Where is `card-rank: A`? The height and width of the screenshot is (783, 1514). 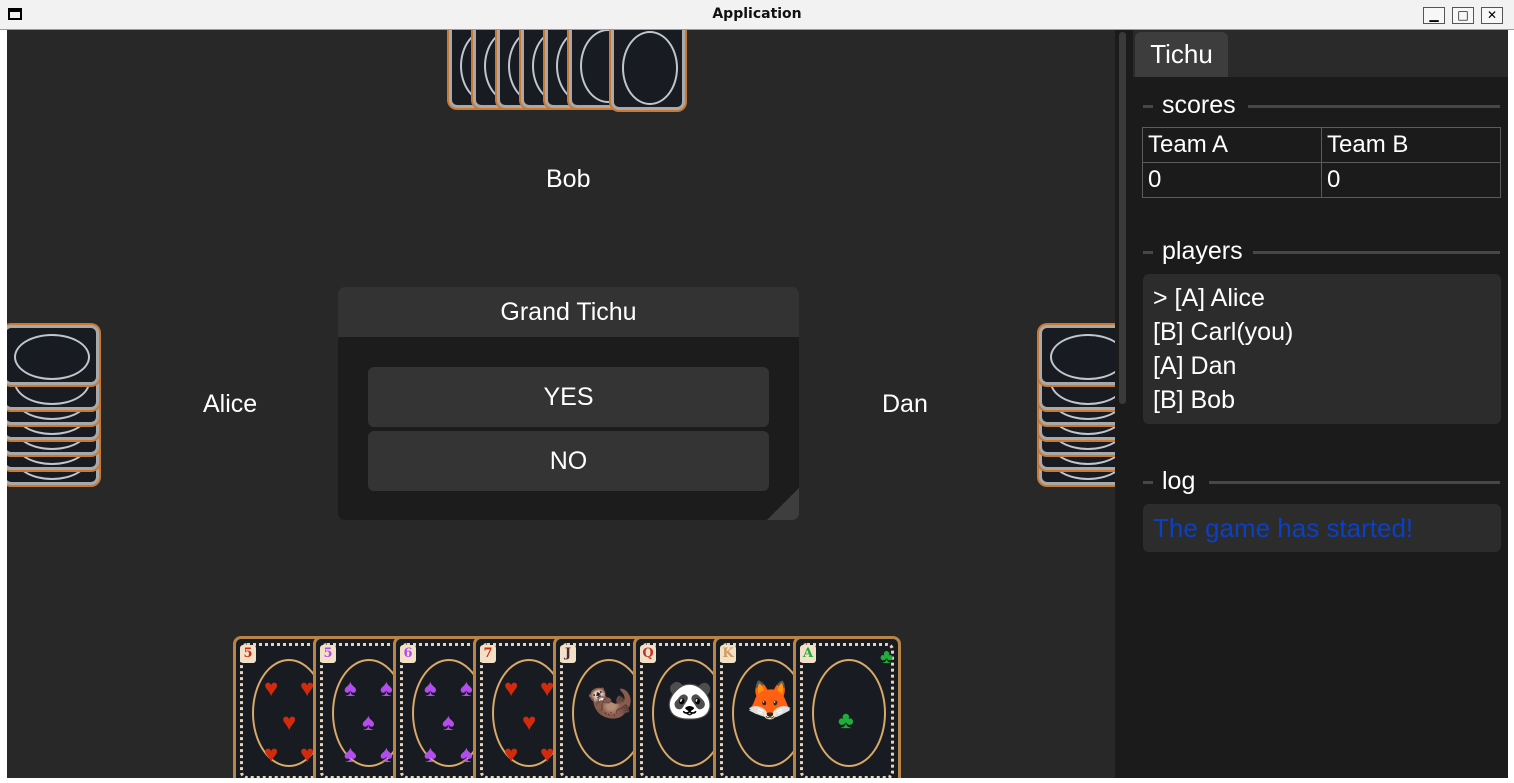
card-rank: A is located at coordinates (808, 654).